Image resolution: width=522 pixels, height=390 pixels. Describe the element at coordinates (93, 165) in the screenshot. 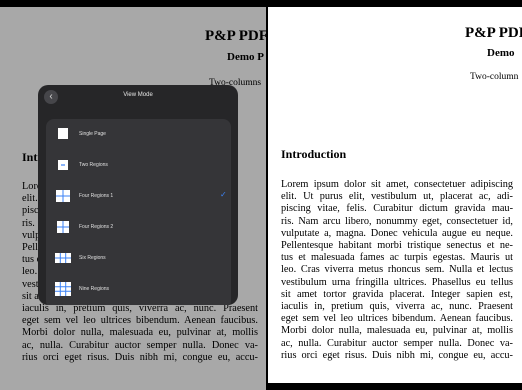

I see `mode-option-label: Two Regions` at that location.